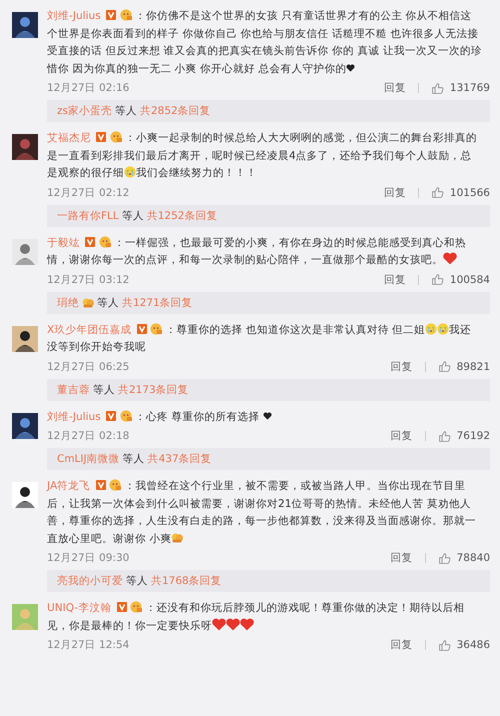 Image resolution: width=500 pixels, height=716 pixels. What do you see at coordinates (157, 303) in the screenshot?
I see `reply-count: 共1271条回复` at bounding box center [157, 303].